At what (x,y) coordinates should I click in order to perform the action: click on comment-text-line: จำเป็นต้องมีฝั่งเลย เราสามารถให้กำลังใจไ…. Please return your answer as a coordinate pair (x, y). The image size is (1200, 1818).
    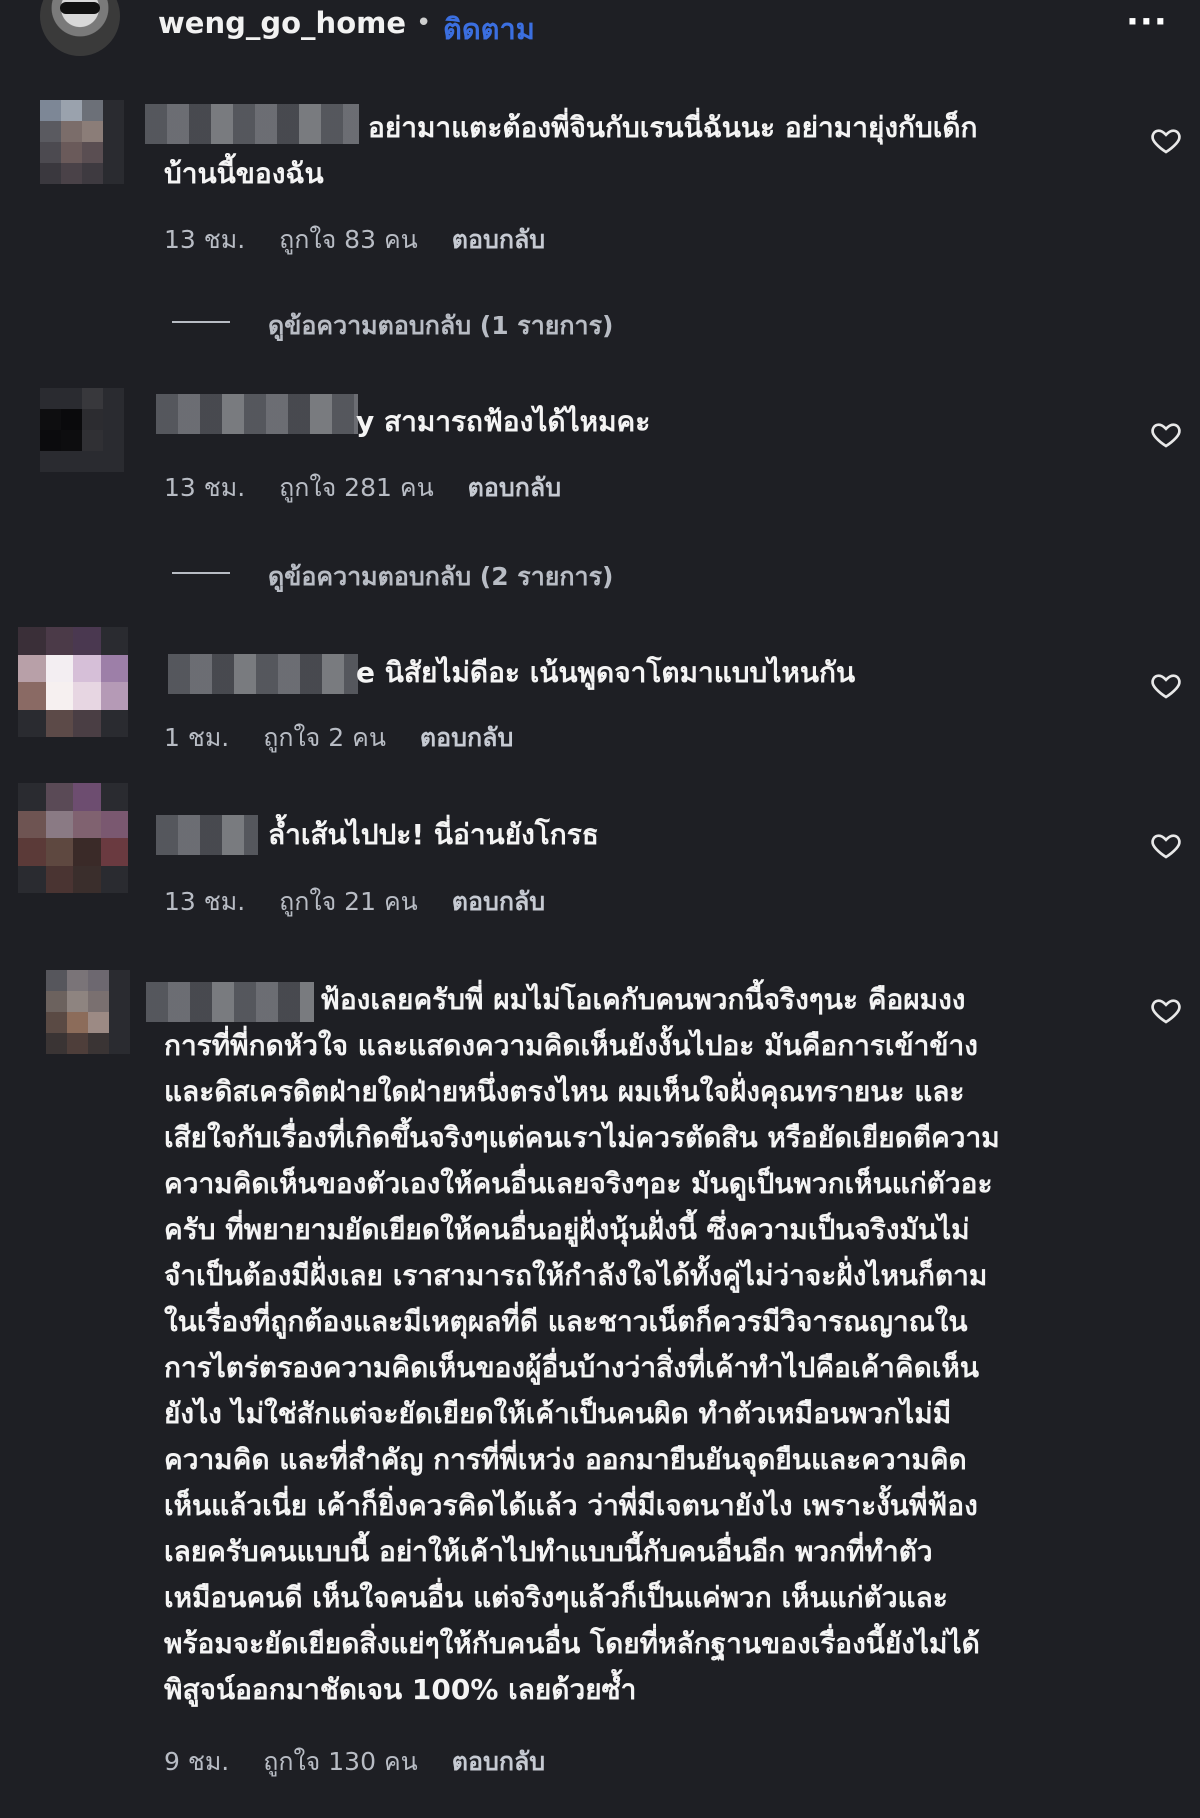
    Looking at the image, I should click on (576, 1275).